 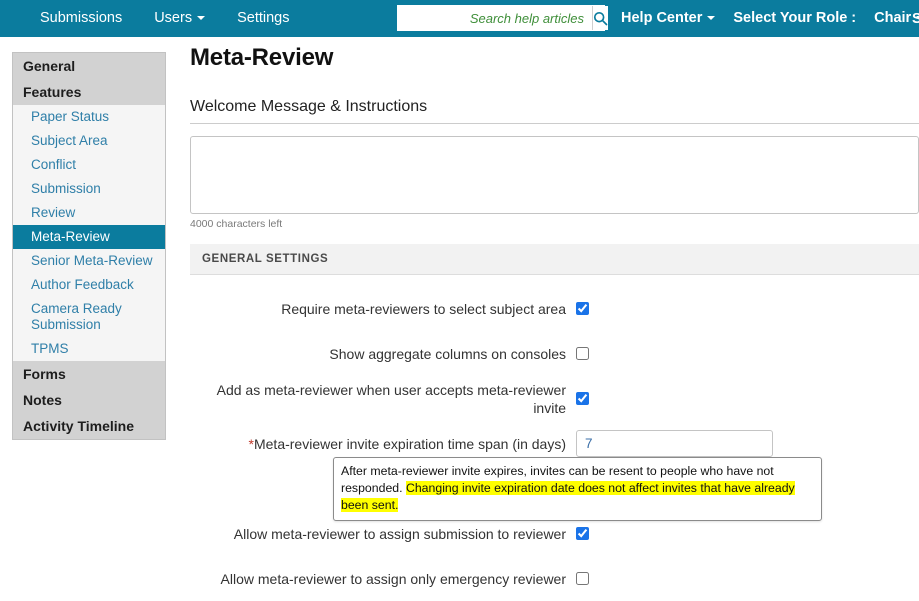 I want to click on characters-left-counter: 4000 characters left, so click(x=236, y=224).